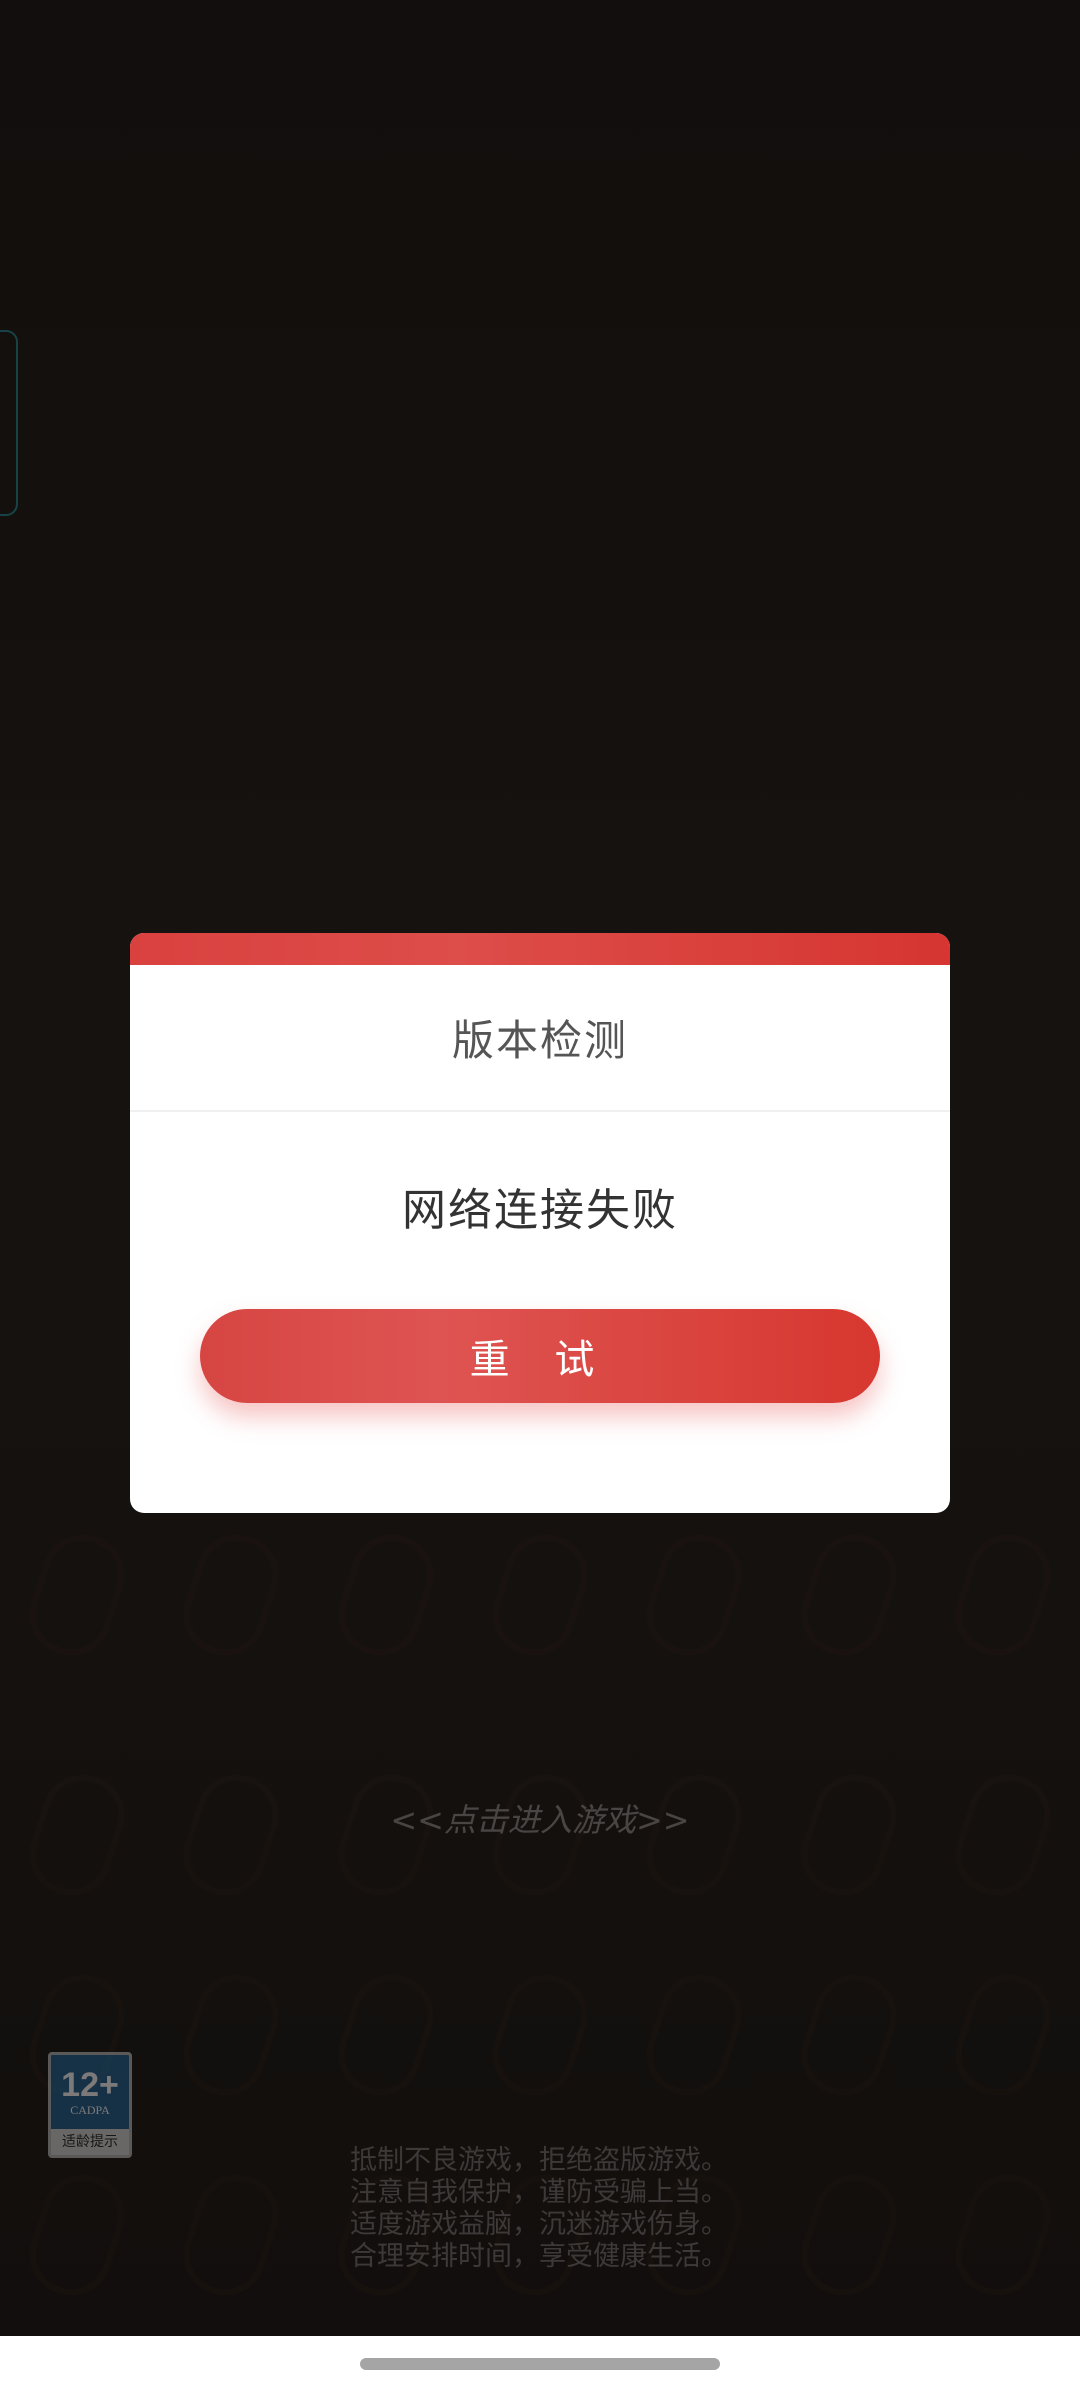 The height and width of the screenshot is (2398, 1080). I want to click on retry-button: 重 试, so click(540, 1356).